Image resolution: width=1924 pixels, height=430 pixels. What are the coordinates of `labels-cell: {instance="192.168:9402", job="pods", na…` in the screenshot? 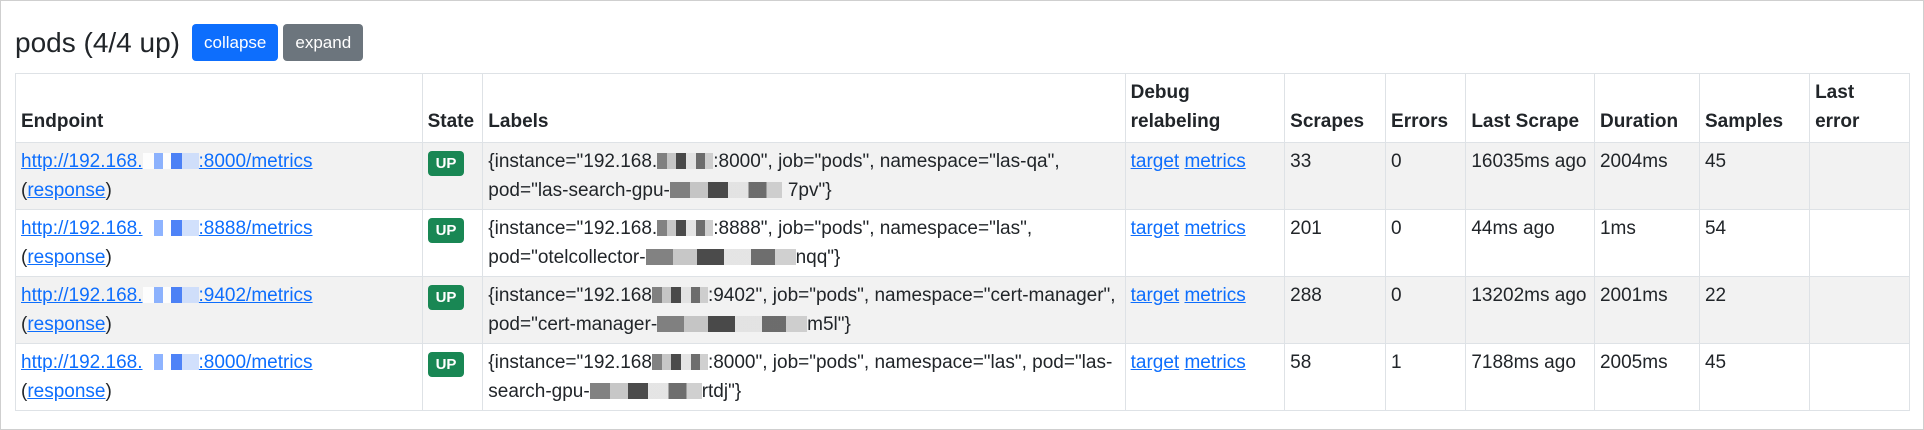 It's located at (804, 310).